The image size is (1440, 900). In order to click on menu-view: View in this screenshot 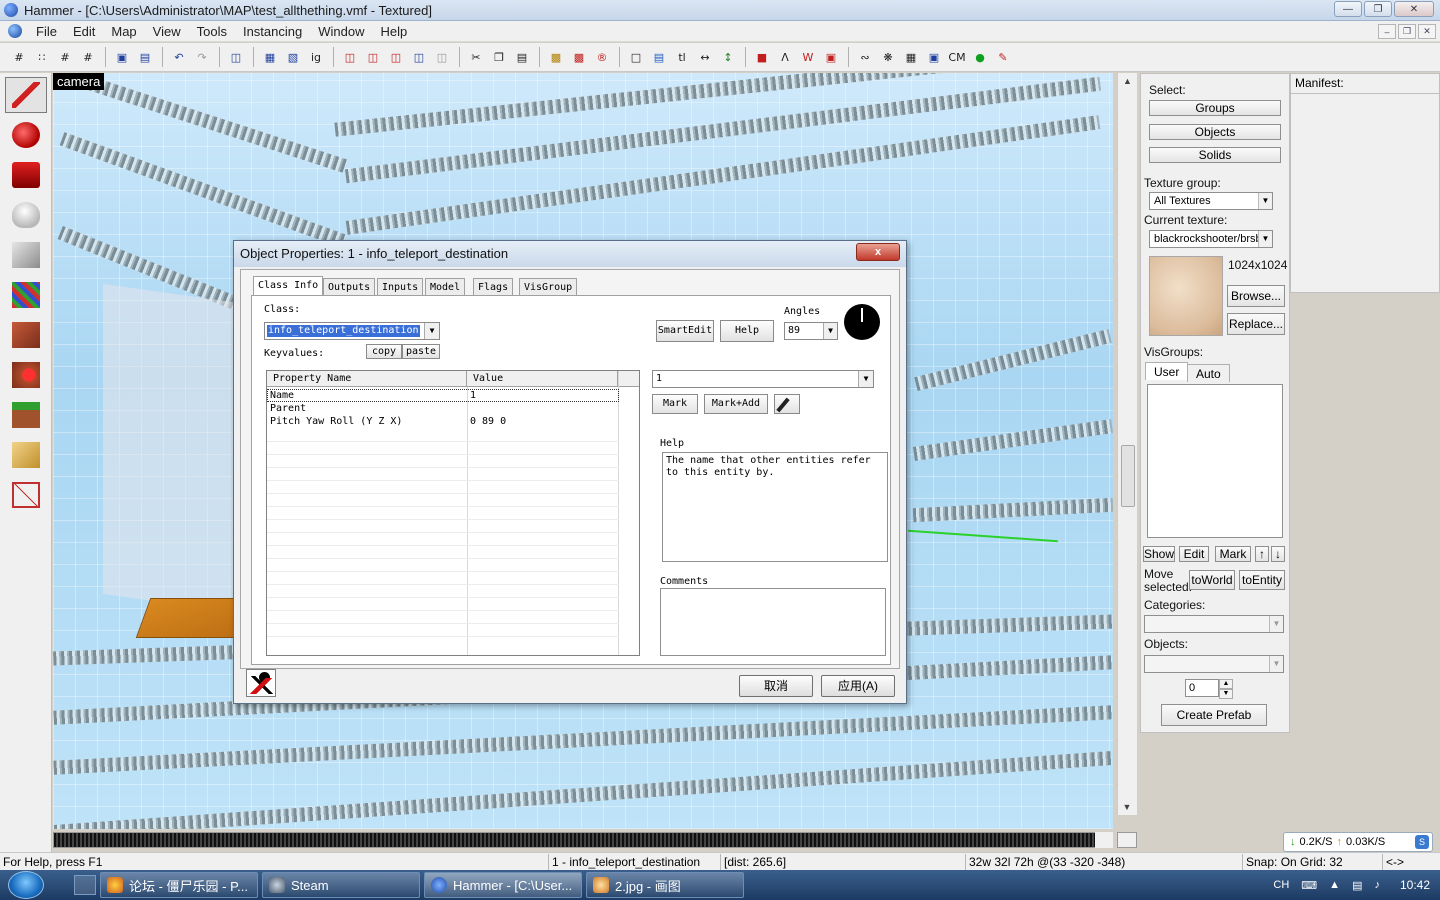, I will do `click(167, 31)`.